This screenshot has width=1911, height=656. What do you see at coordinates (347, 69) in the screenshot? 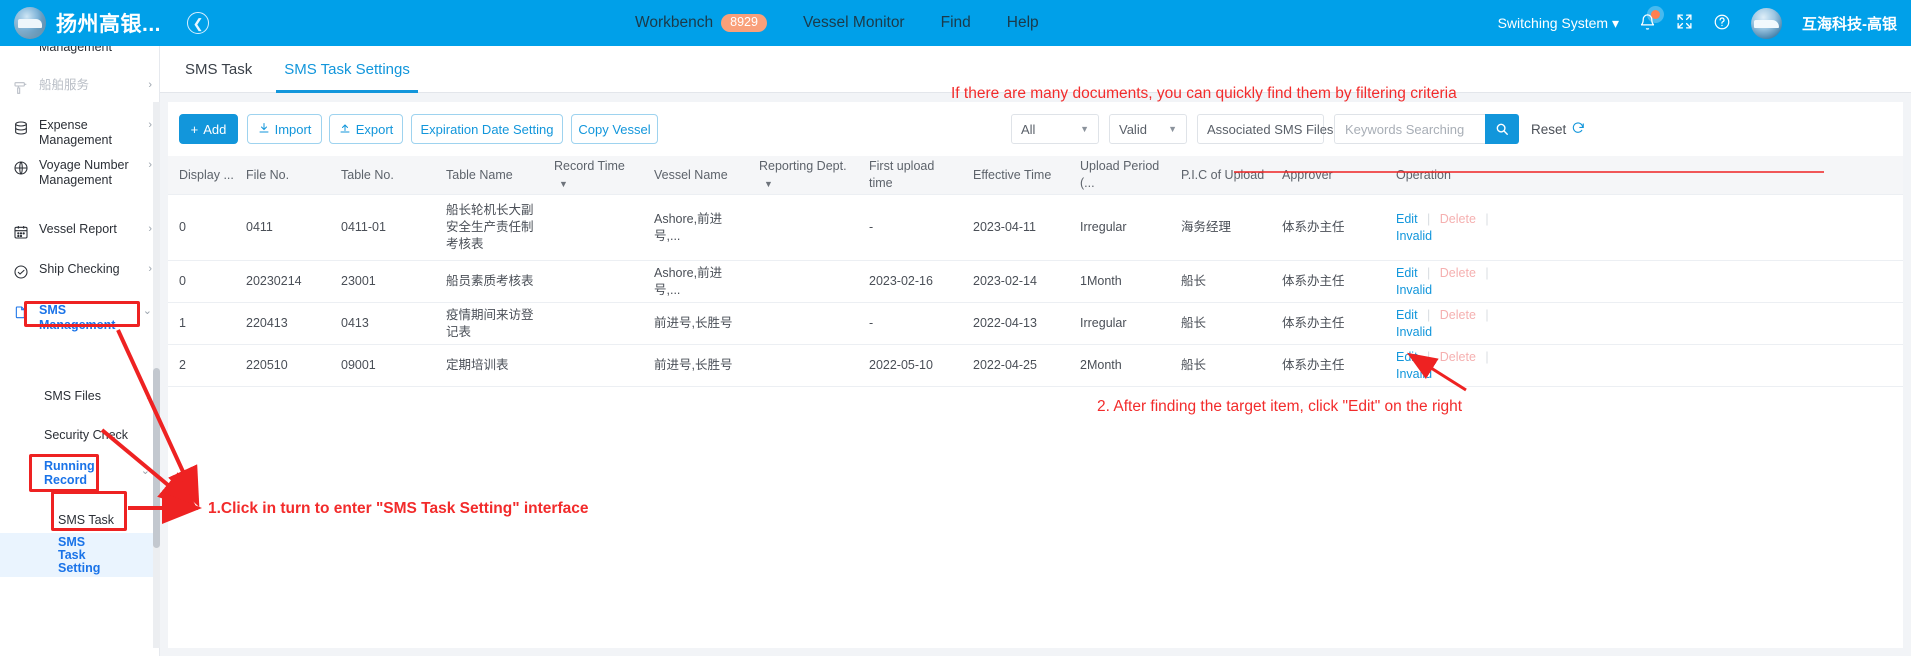
I see `tab-sms-task-settings: SMS Task Settings` at bounding box center [347, 69].